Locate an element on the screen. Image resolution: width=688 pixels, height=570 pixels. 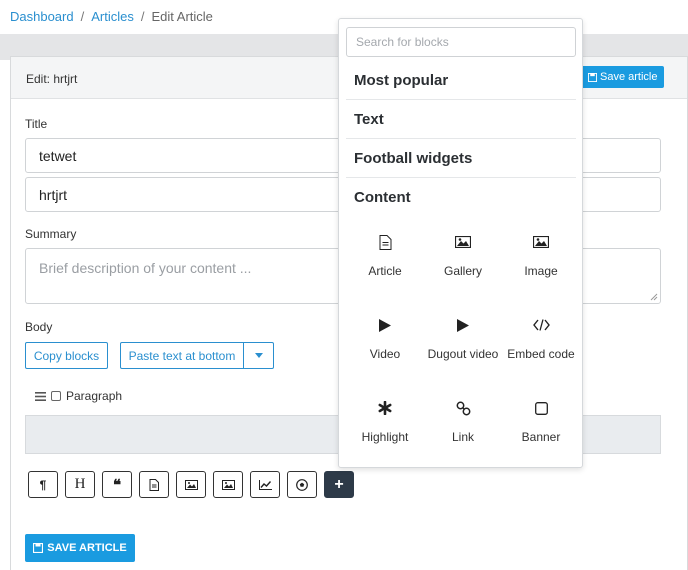
block-link: Link is located at coordinates (463, 438).